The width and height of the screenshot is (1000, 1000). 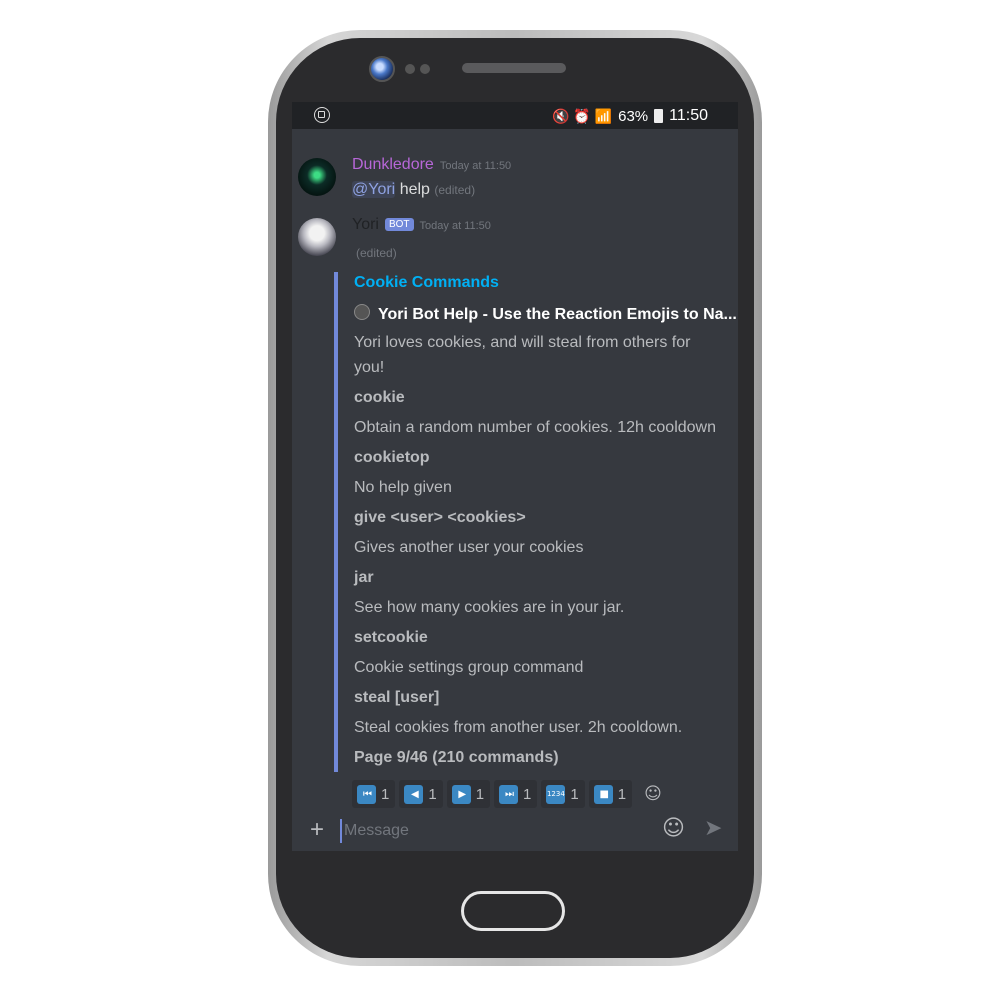 I want to click on plus-icon: +, so click(x=317, y=830).